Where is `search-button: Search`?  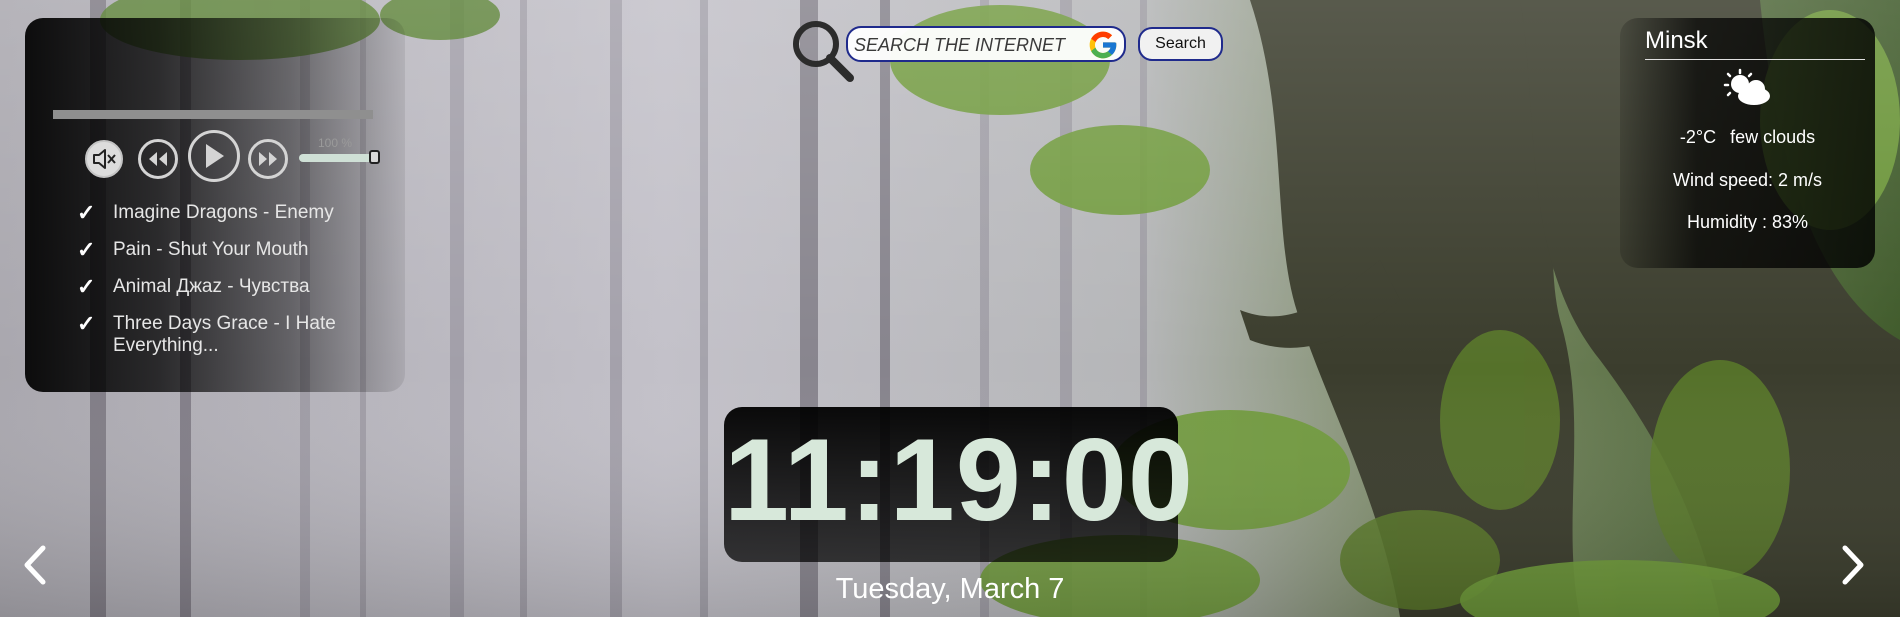
search-button: Search is located at coordinates (1180, 44).